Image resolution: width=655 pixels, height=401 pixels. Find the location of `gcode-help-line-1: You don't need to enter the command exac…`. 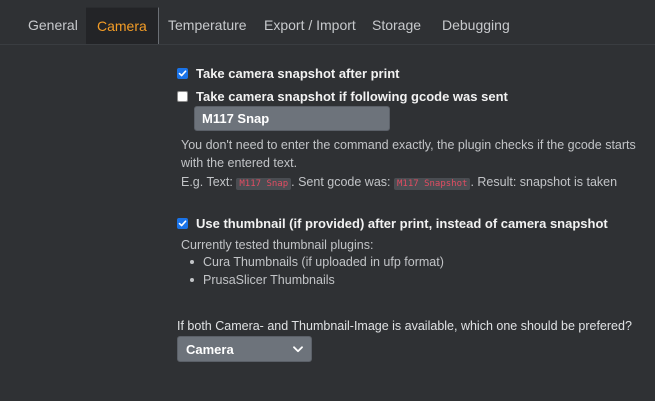

gcode-help-line-1: You don't need to enter the command exac… is located at coordinates (408, 145).